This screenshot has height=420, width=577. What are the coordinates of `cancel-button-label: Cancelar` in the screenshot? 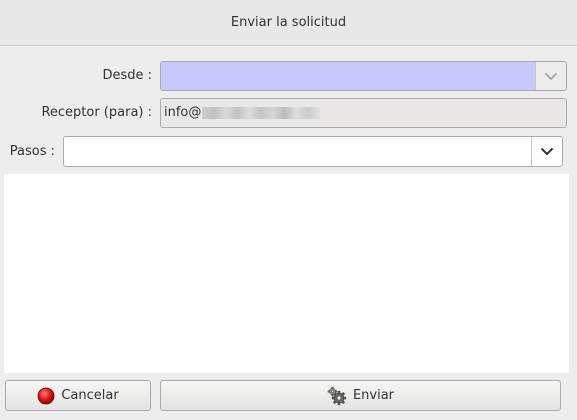 It's located at (90, 395).